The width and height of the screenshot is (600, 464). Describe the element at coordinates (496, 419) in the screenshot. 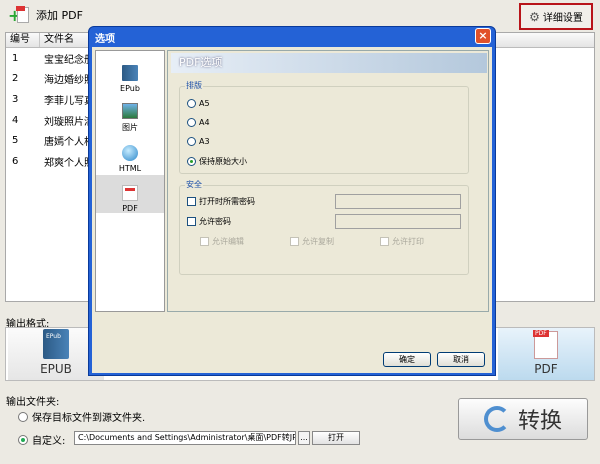

I see `convert-icon` at that location.